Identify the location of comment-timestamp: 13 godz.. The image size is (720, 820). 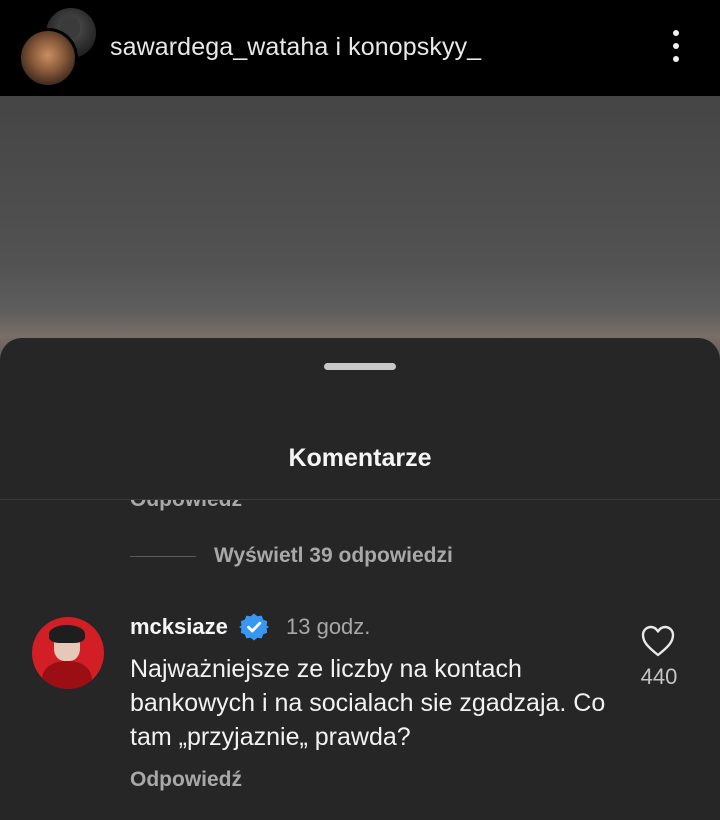
(328, 626).